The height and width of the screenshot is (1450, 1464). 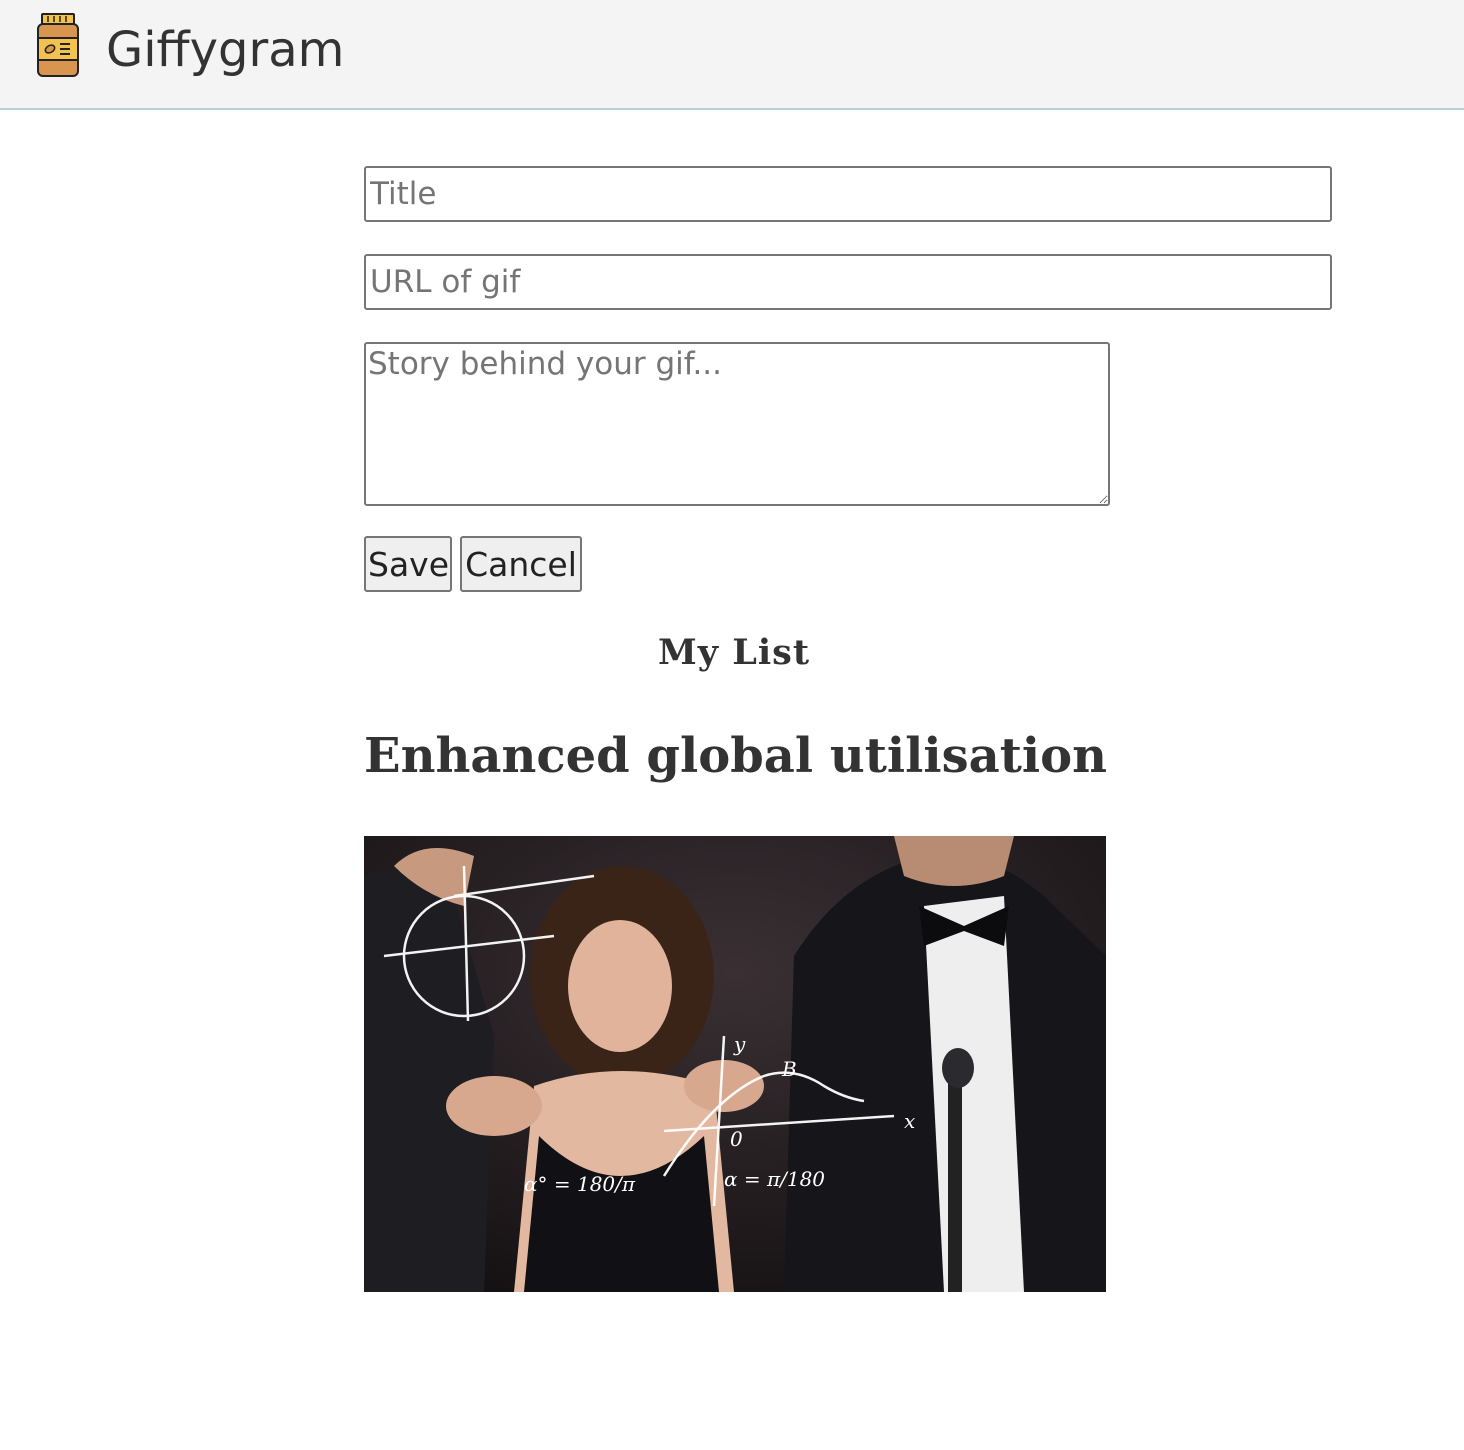 I want to click on svg-text: B, so click(x=789, y=1069).